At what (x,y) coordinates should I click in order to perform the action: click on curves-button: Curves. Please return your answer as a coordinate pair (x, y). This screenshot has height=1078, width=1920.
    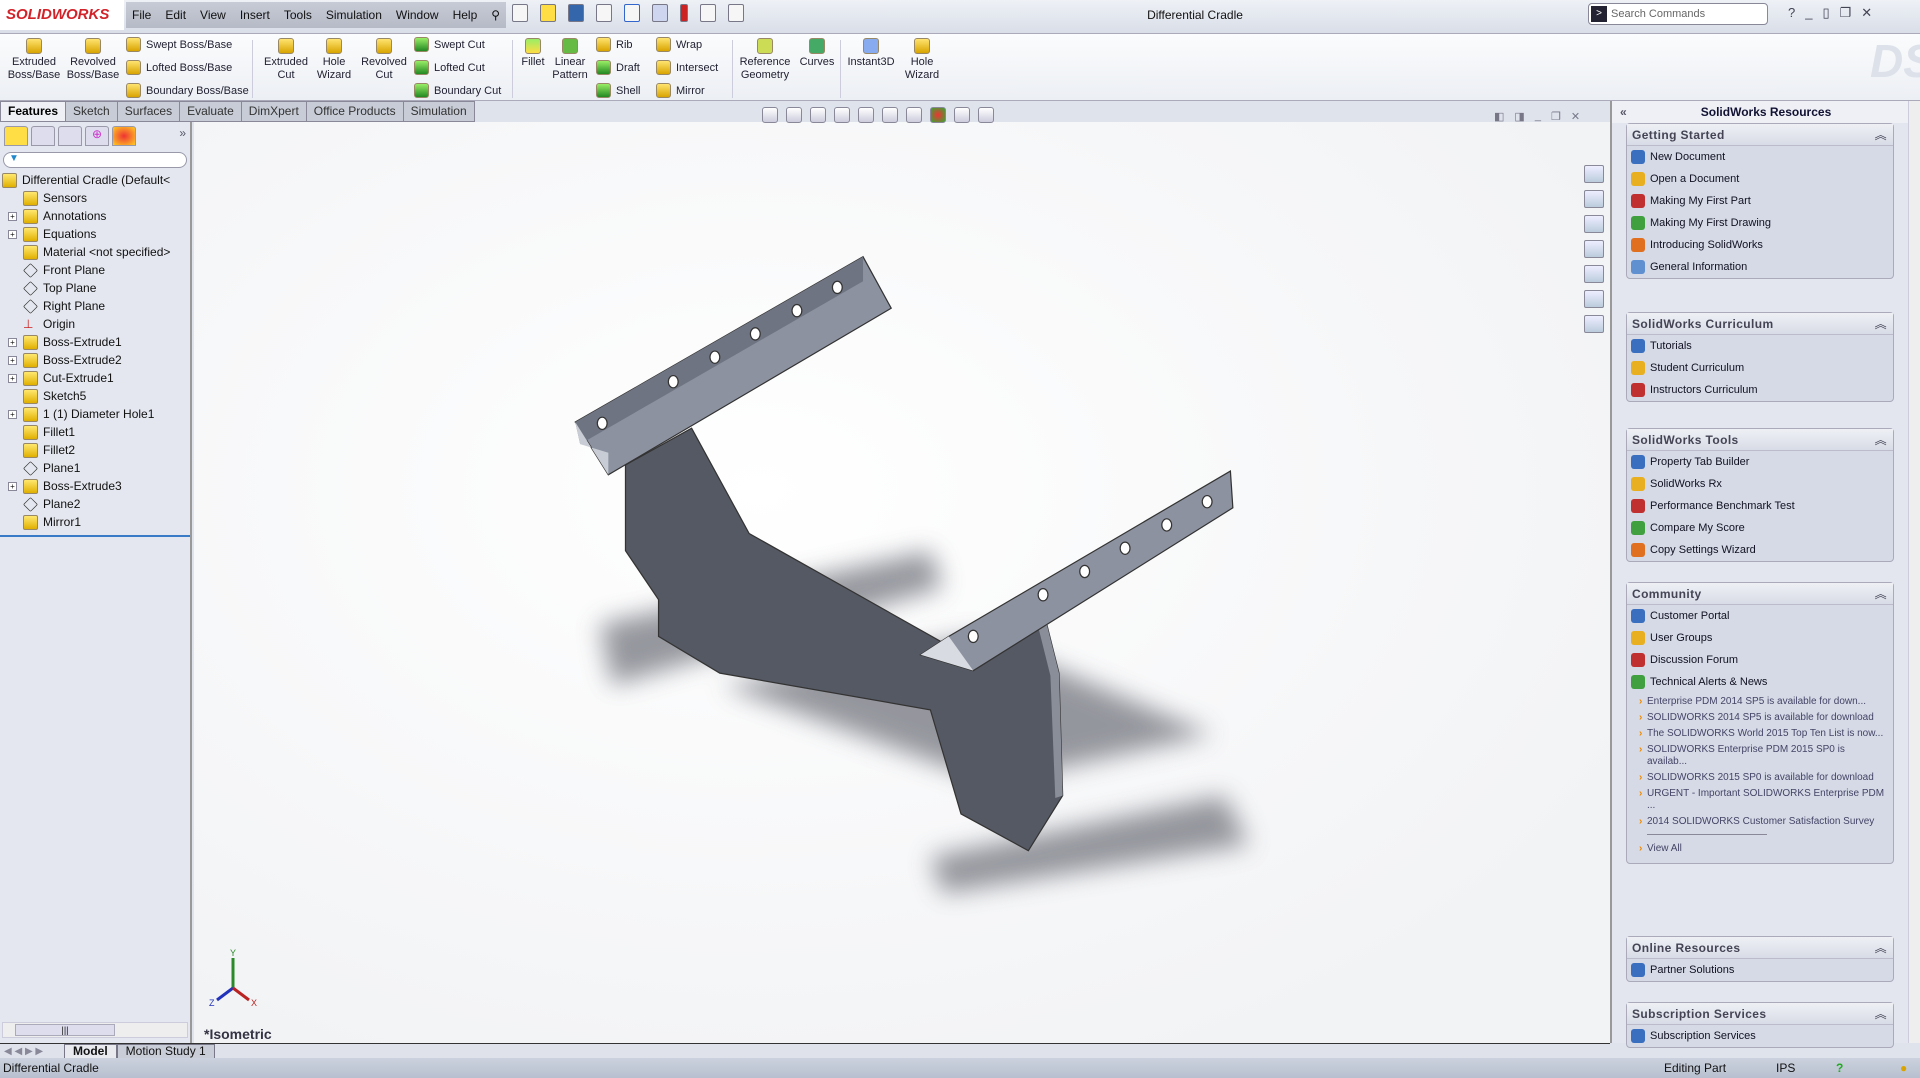
    Looking at the image, I should click on (817, 51).